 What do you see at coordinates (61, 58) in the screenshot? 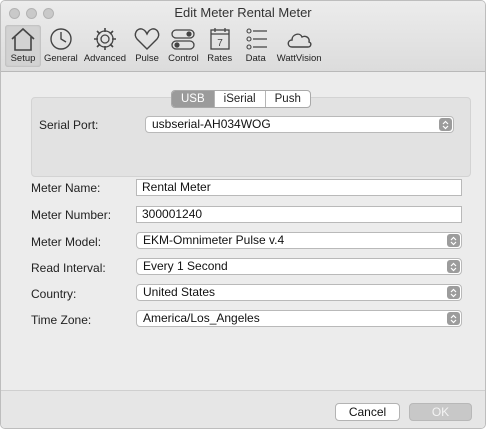
I see `tab-label: General` at bounding box center [61, 58].